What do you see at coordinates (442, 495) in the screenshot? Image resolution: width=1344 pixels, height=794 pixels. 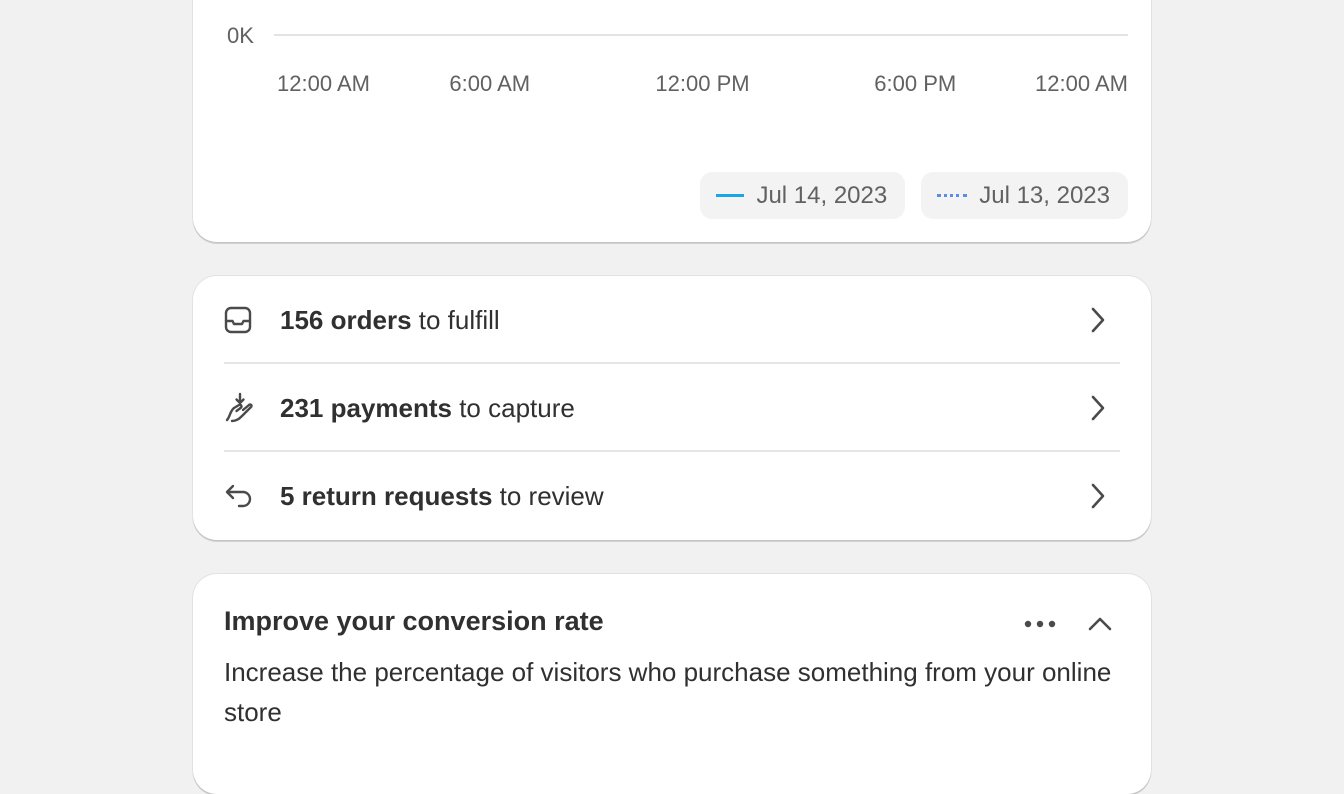 I see `task-label: 5 return requests to review` at bounding box center [442, 495].